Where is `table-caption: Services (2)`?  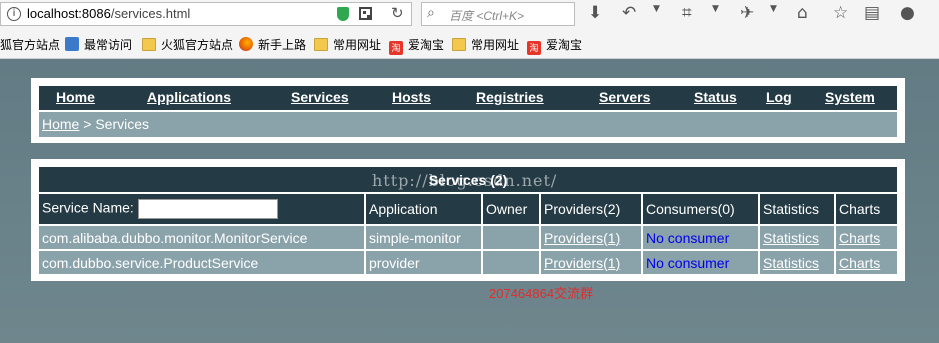
table-caption: Services (2) is located at coordinates (468, 179).